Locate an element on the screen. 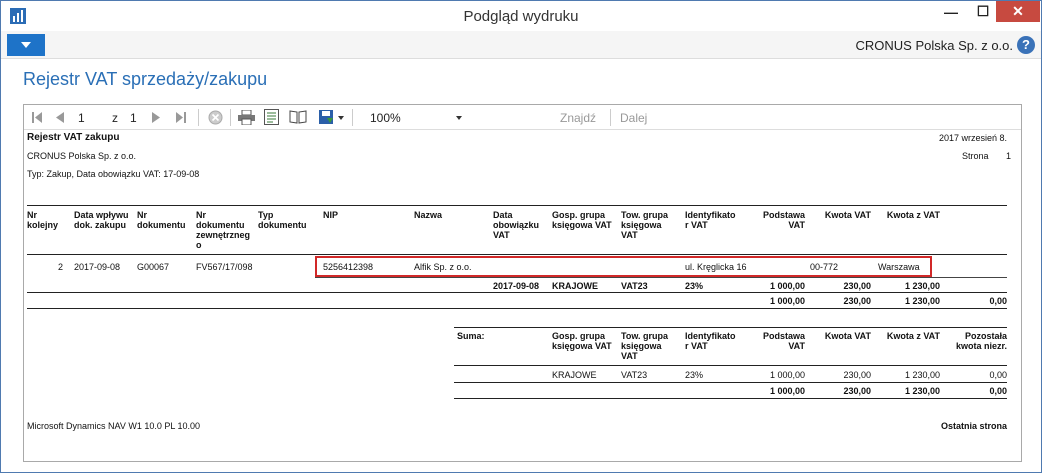 The width and height of the screenshot is (1042, 473). total-pozostala: 0,00 is located at coordinates (998, 301).